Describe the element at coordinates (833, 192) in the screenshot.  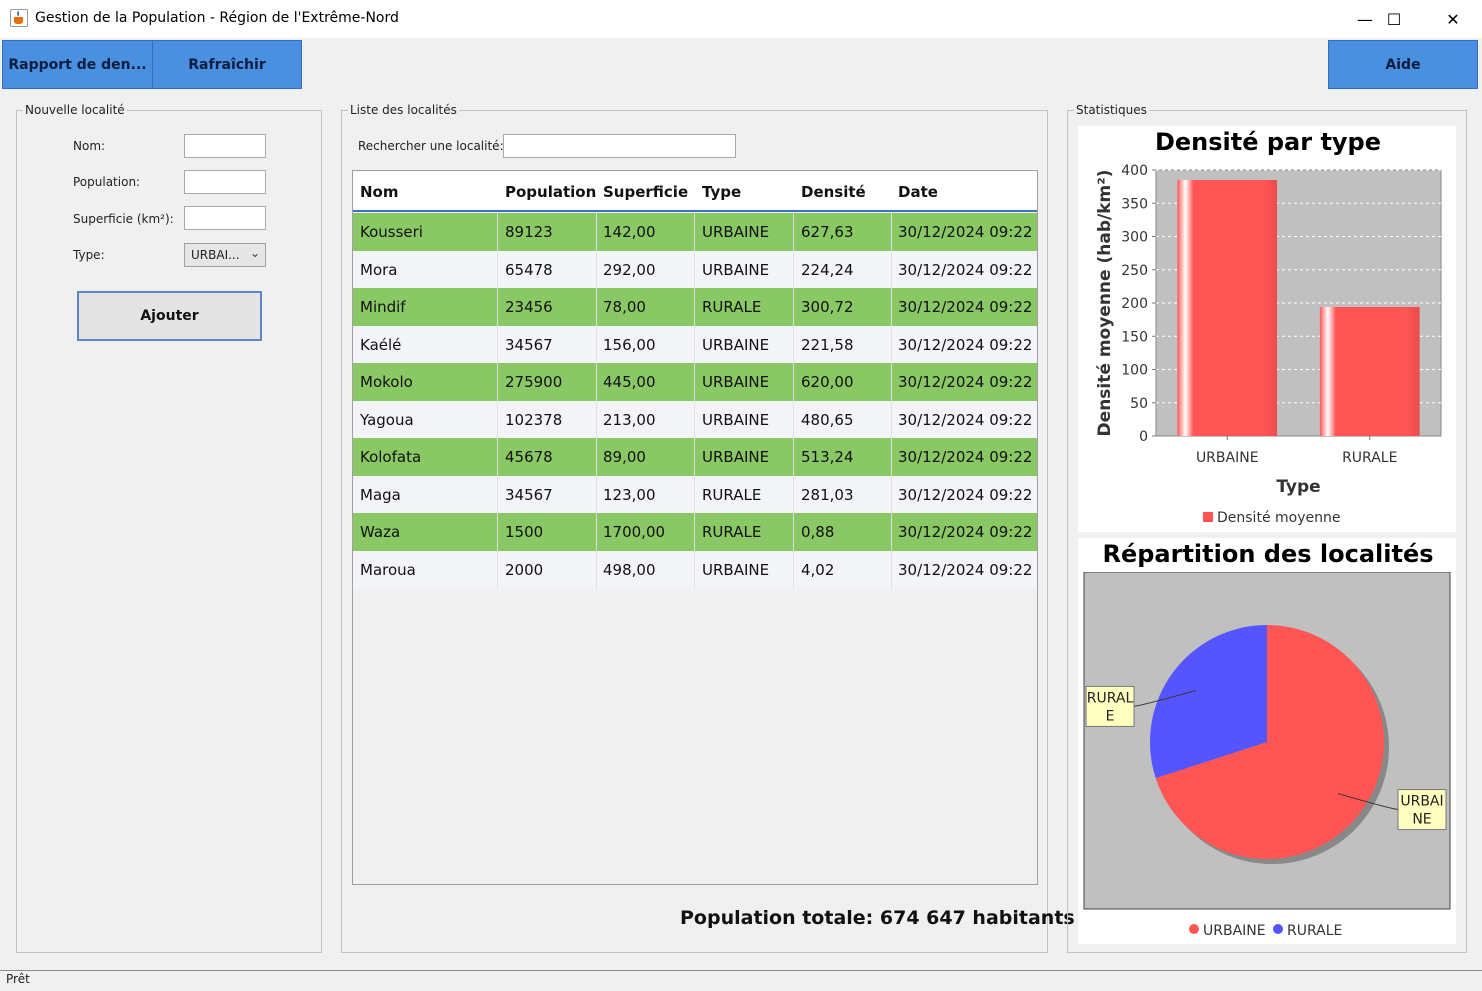
I see `column-header-densite: Densité` at that location.